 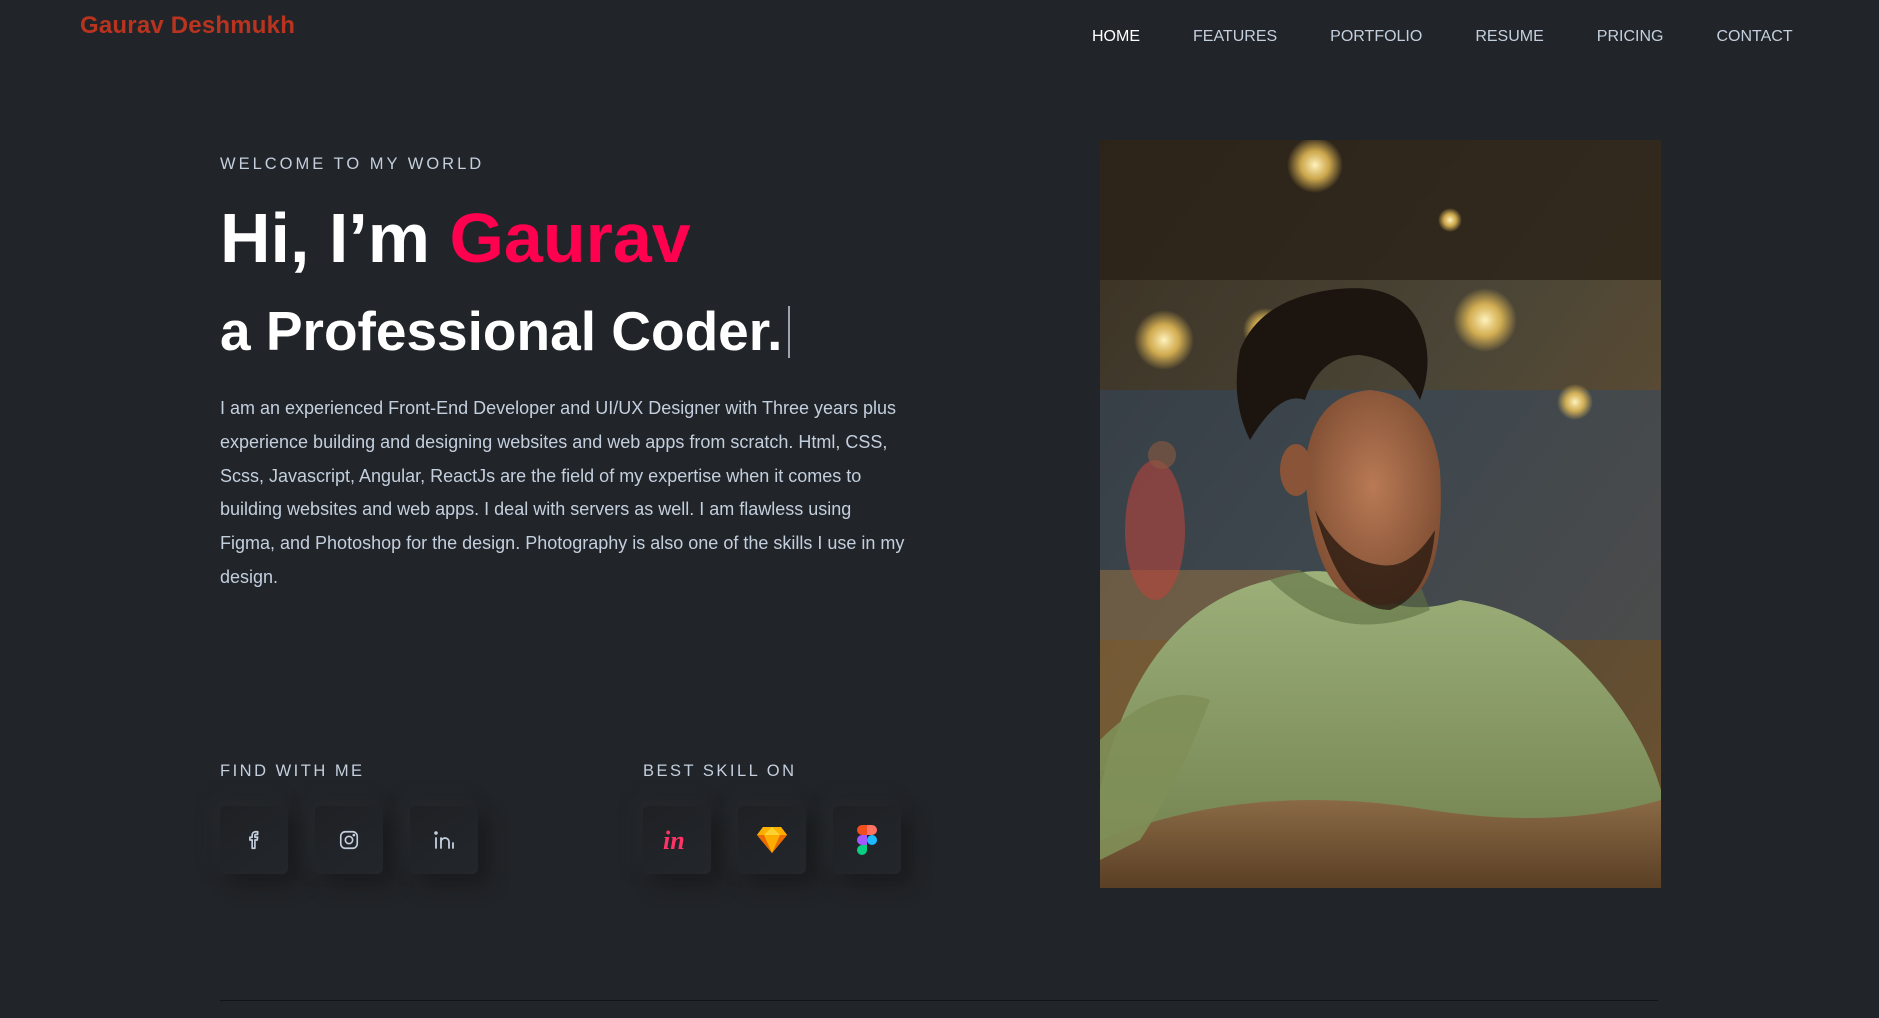 What do you see at coordinates (720, 771) in the screenshot?
I see `best-skill-on-label: BEST SKILL ON` at bounding box center [720, 771].